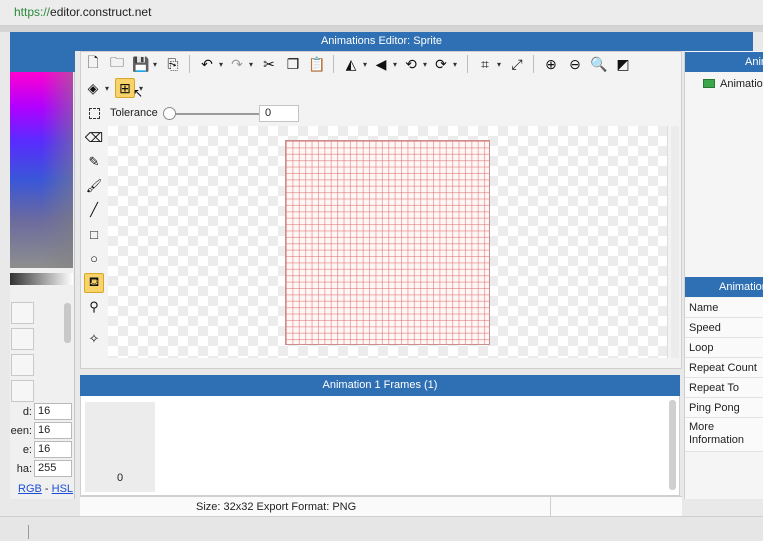 This screenshot has height=541, width=763. Describe the element at coordinates (216, 114) in the screenshot. I see `tolerance-slider-track` at that location.